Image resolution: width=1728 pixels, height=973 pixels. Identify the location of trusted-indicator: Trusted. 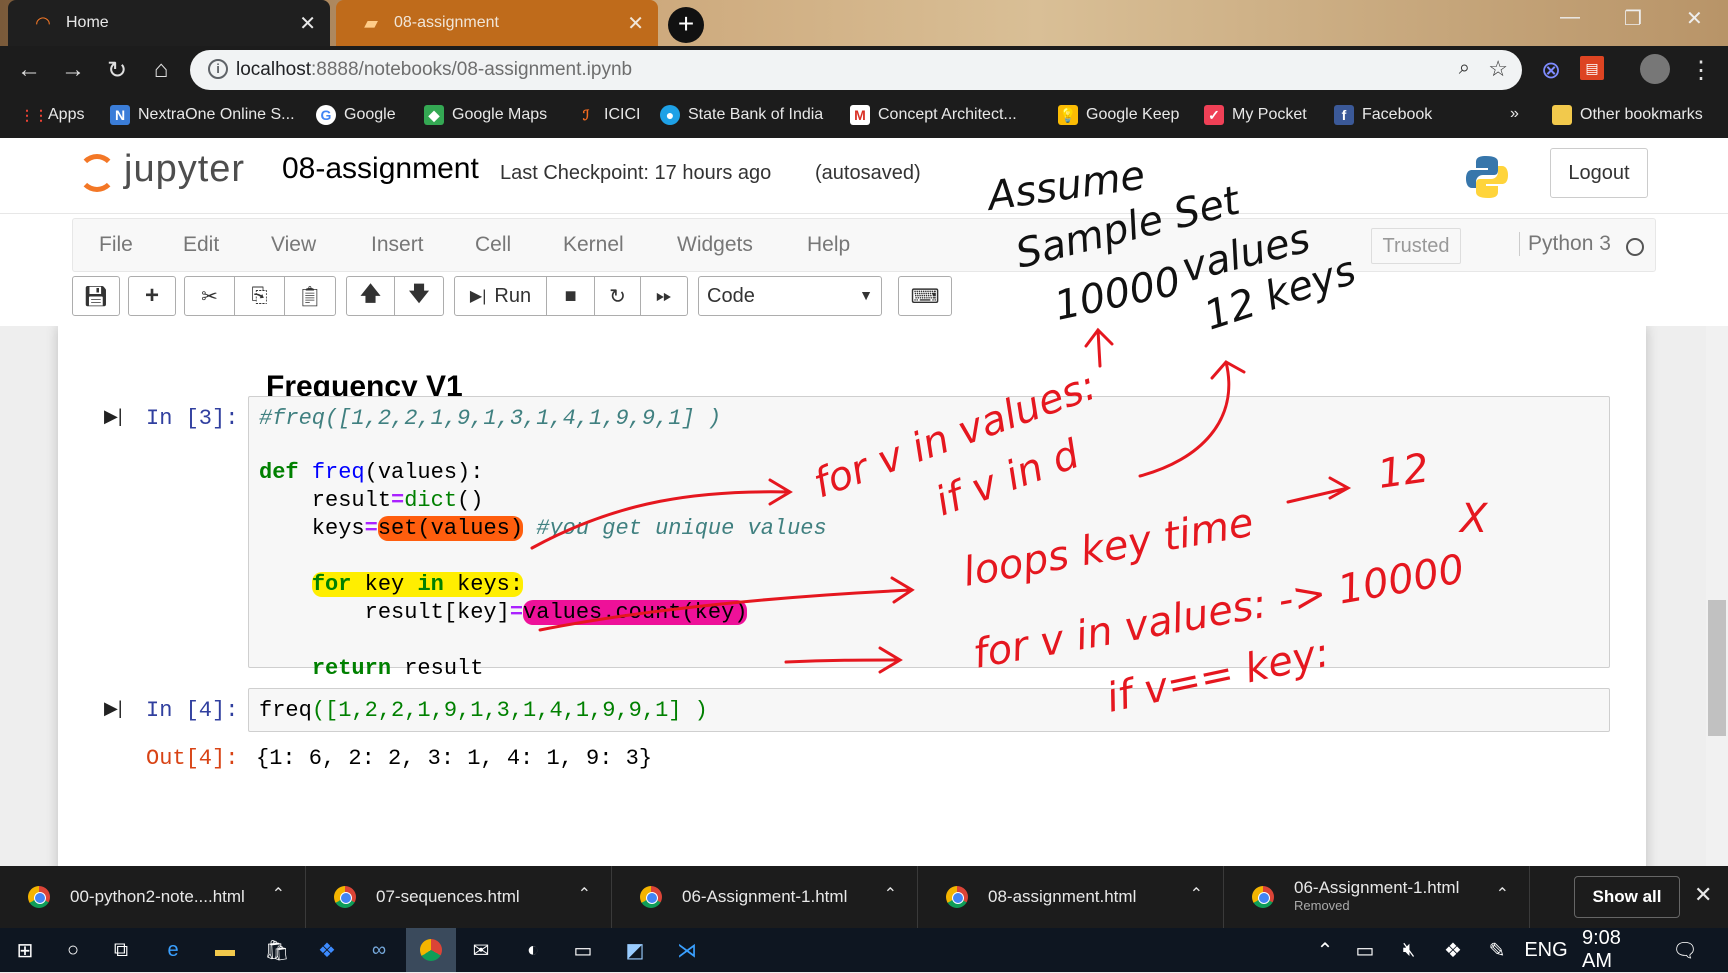
(1416, 246).